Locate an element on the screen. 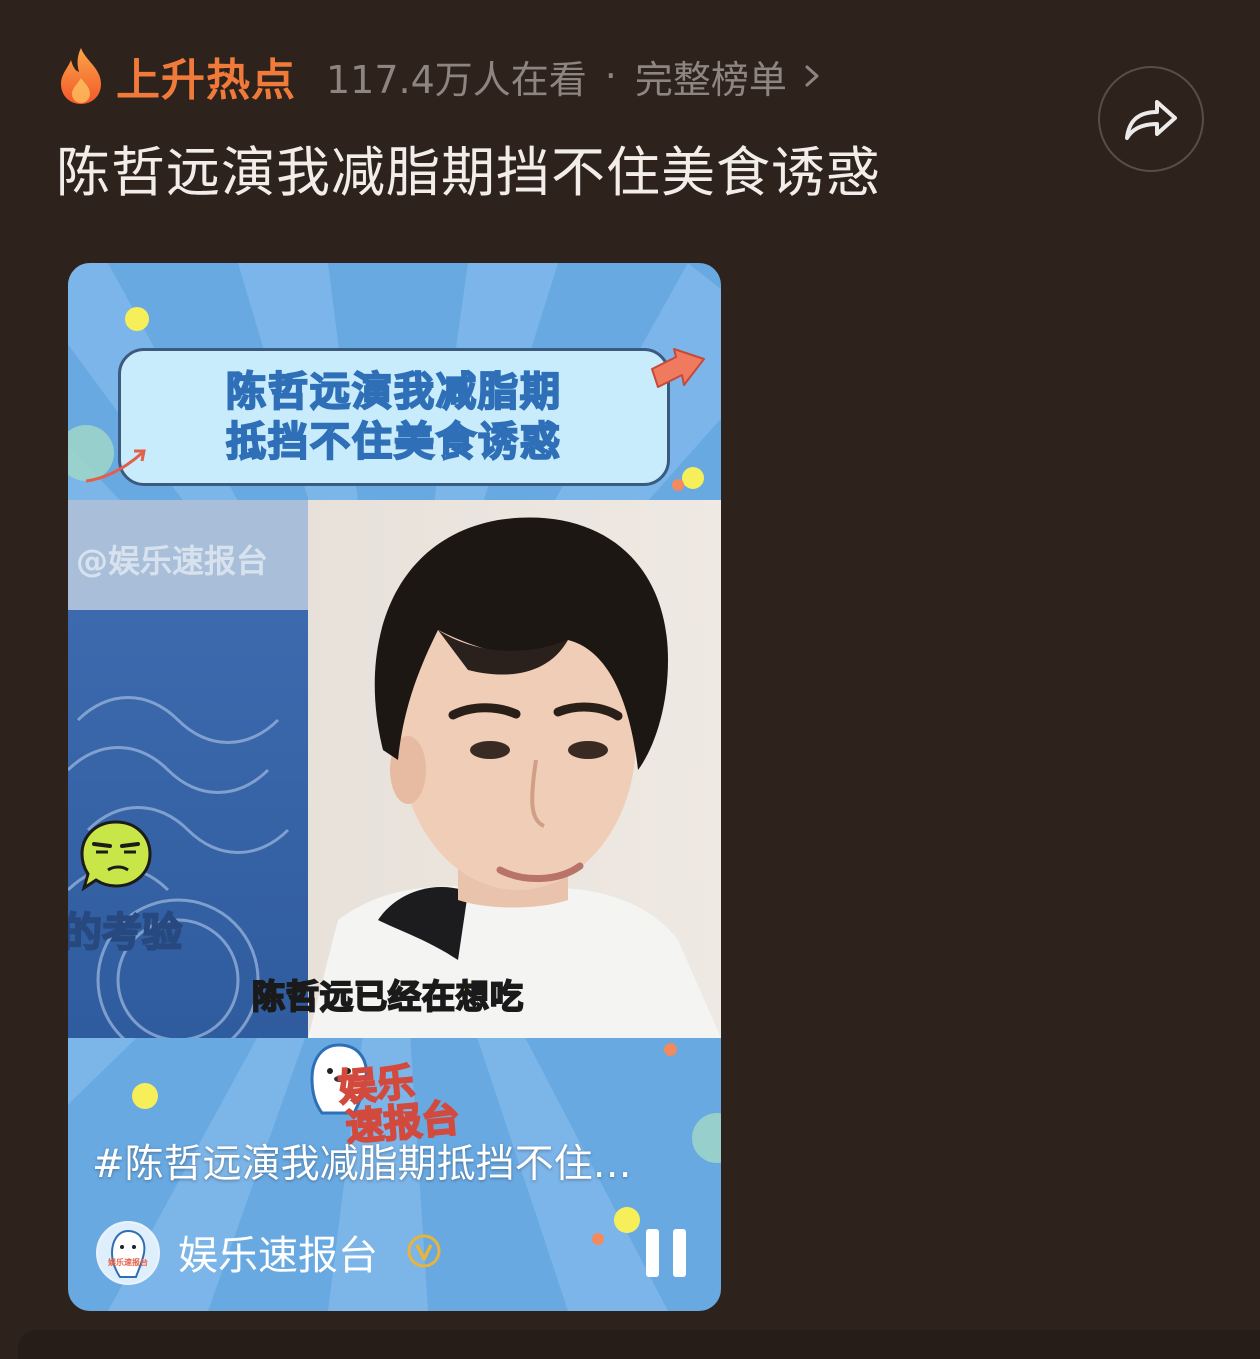 The height and width of the screenshot is (1359, 1260). watermark-text: @娱乐速报台 is located at coordinates (172, 561).